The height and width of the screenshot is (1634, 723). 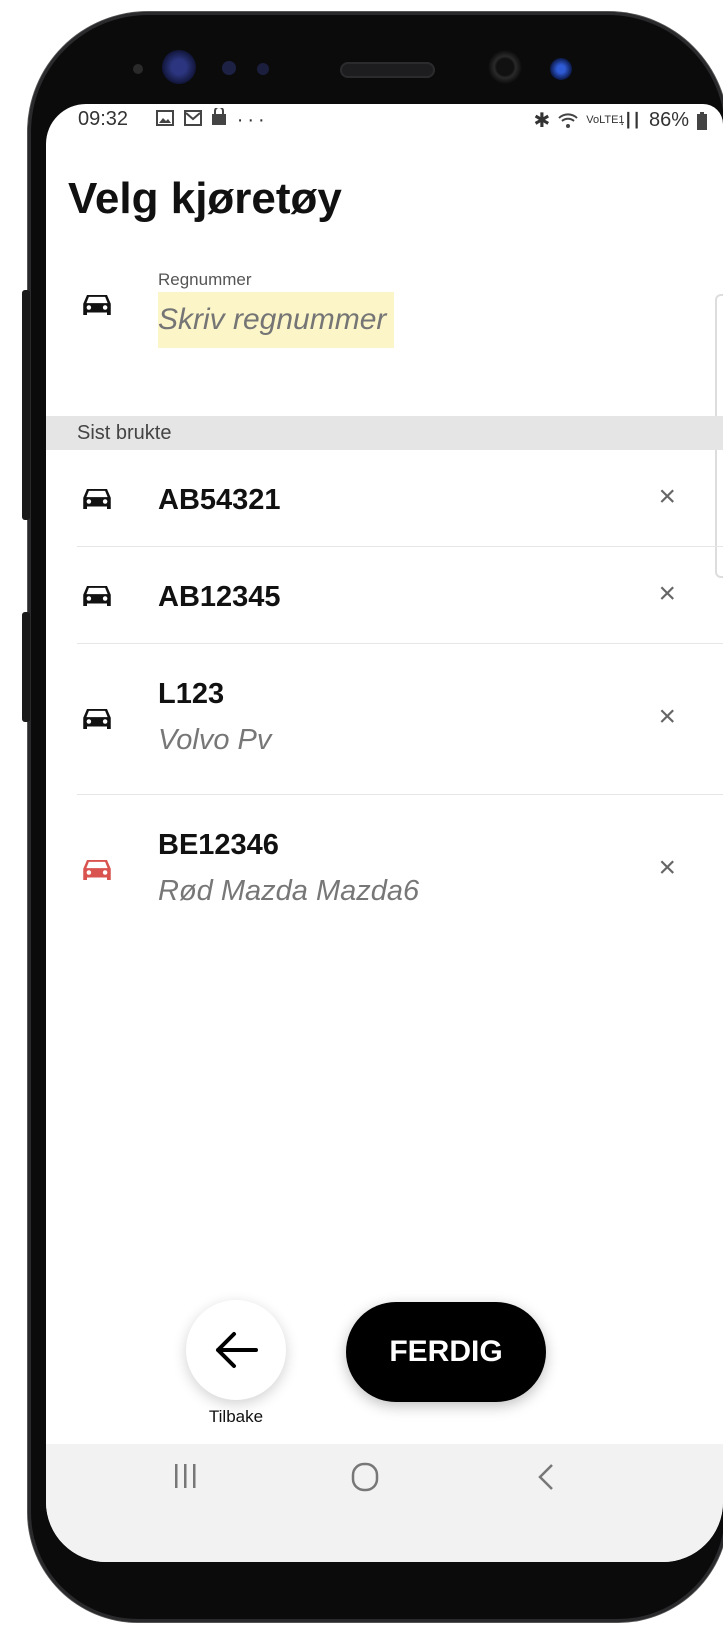 I want to click on image-icon, so click(x=165, y=118).